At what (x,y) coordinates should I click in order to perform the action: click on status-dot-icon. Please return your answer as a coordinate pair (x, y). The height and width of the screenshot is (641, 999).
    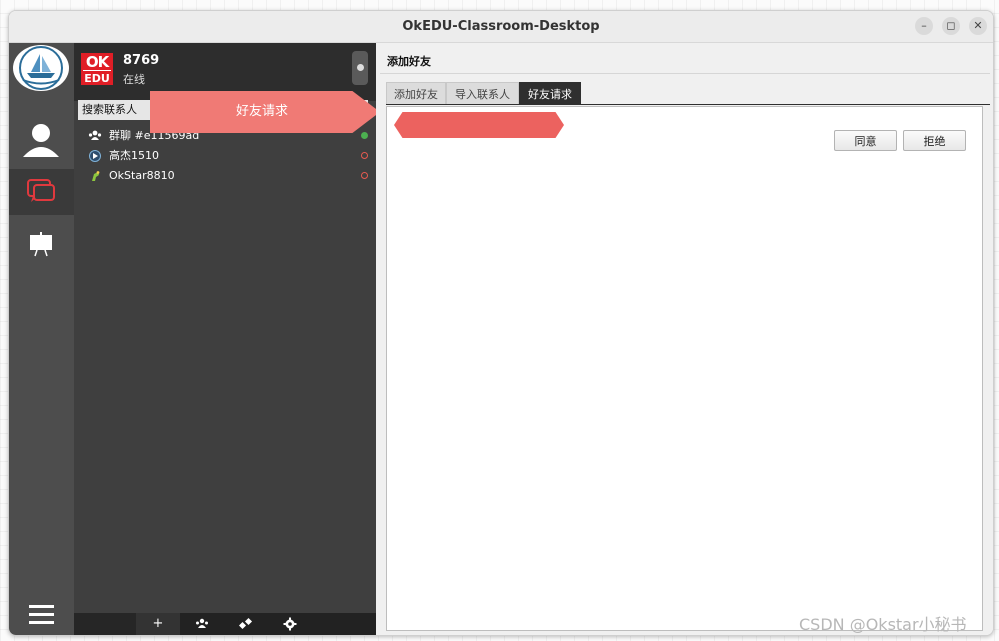
    Looking at the image, I should click on (360, 67).